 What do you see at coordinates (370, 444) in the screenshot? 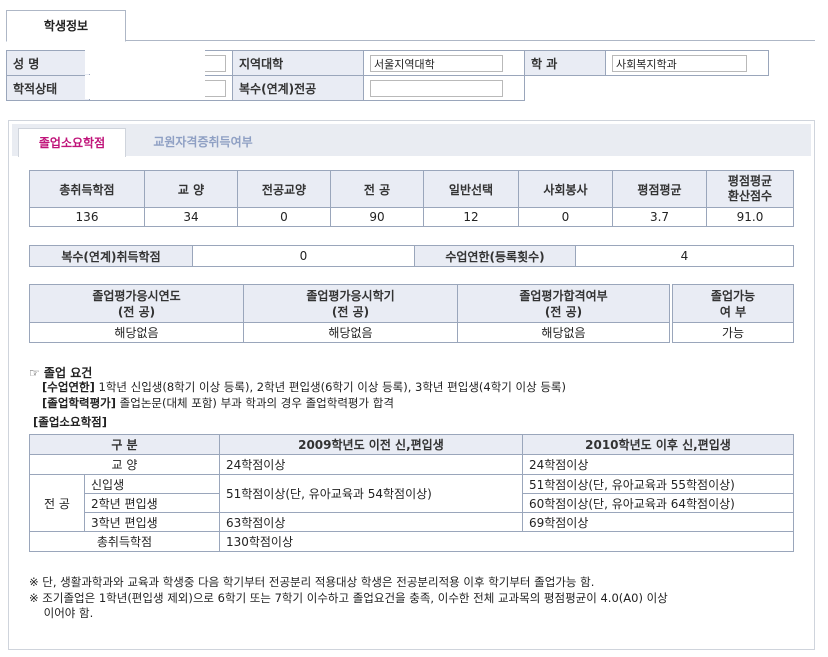
I see `req-header-2009: 2009학년도 이전 신,편입생` at bounding box center [370, 444].